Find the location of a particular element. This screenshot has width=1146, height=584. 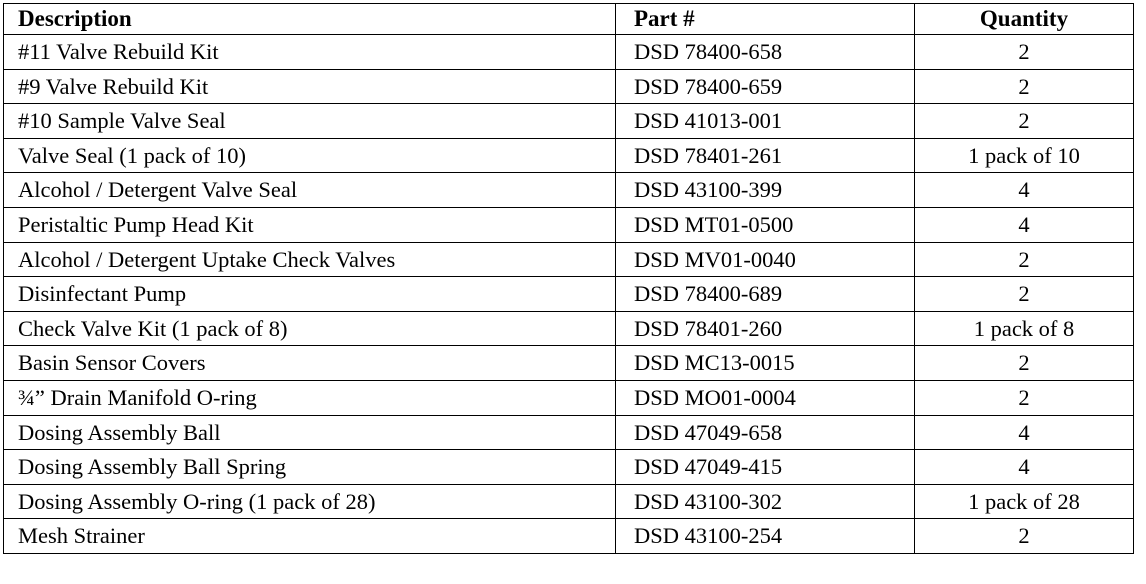

table-row: Peristaltic Pump Head Kit DSD MT01-0500 4 is located at coordinates (568, 224).